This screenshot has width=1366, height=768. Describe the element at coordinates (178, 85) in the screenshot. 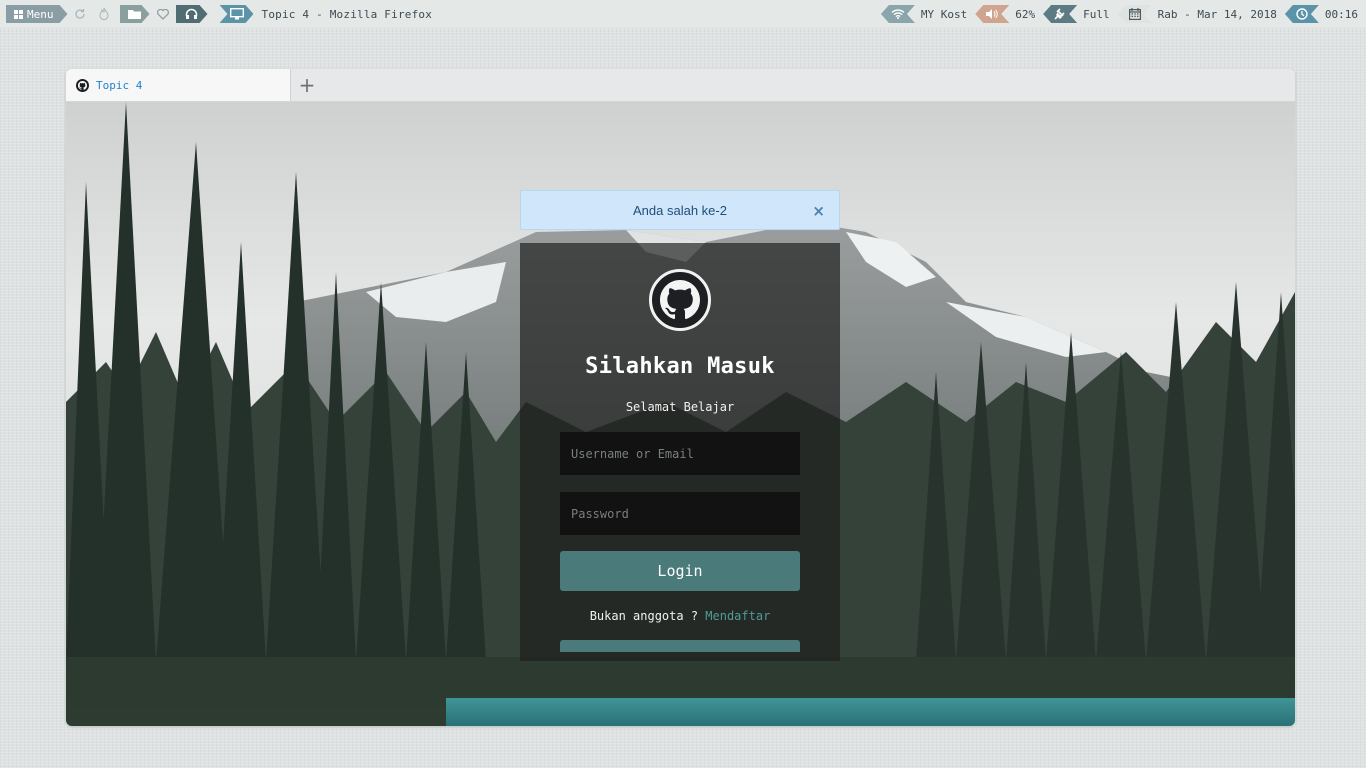

I see `tab-topic-4: Topic 4` at that location.